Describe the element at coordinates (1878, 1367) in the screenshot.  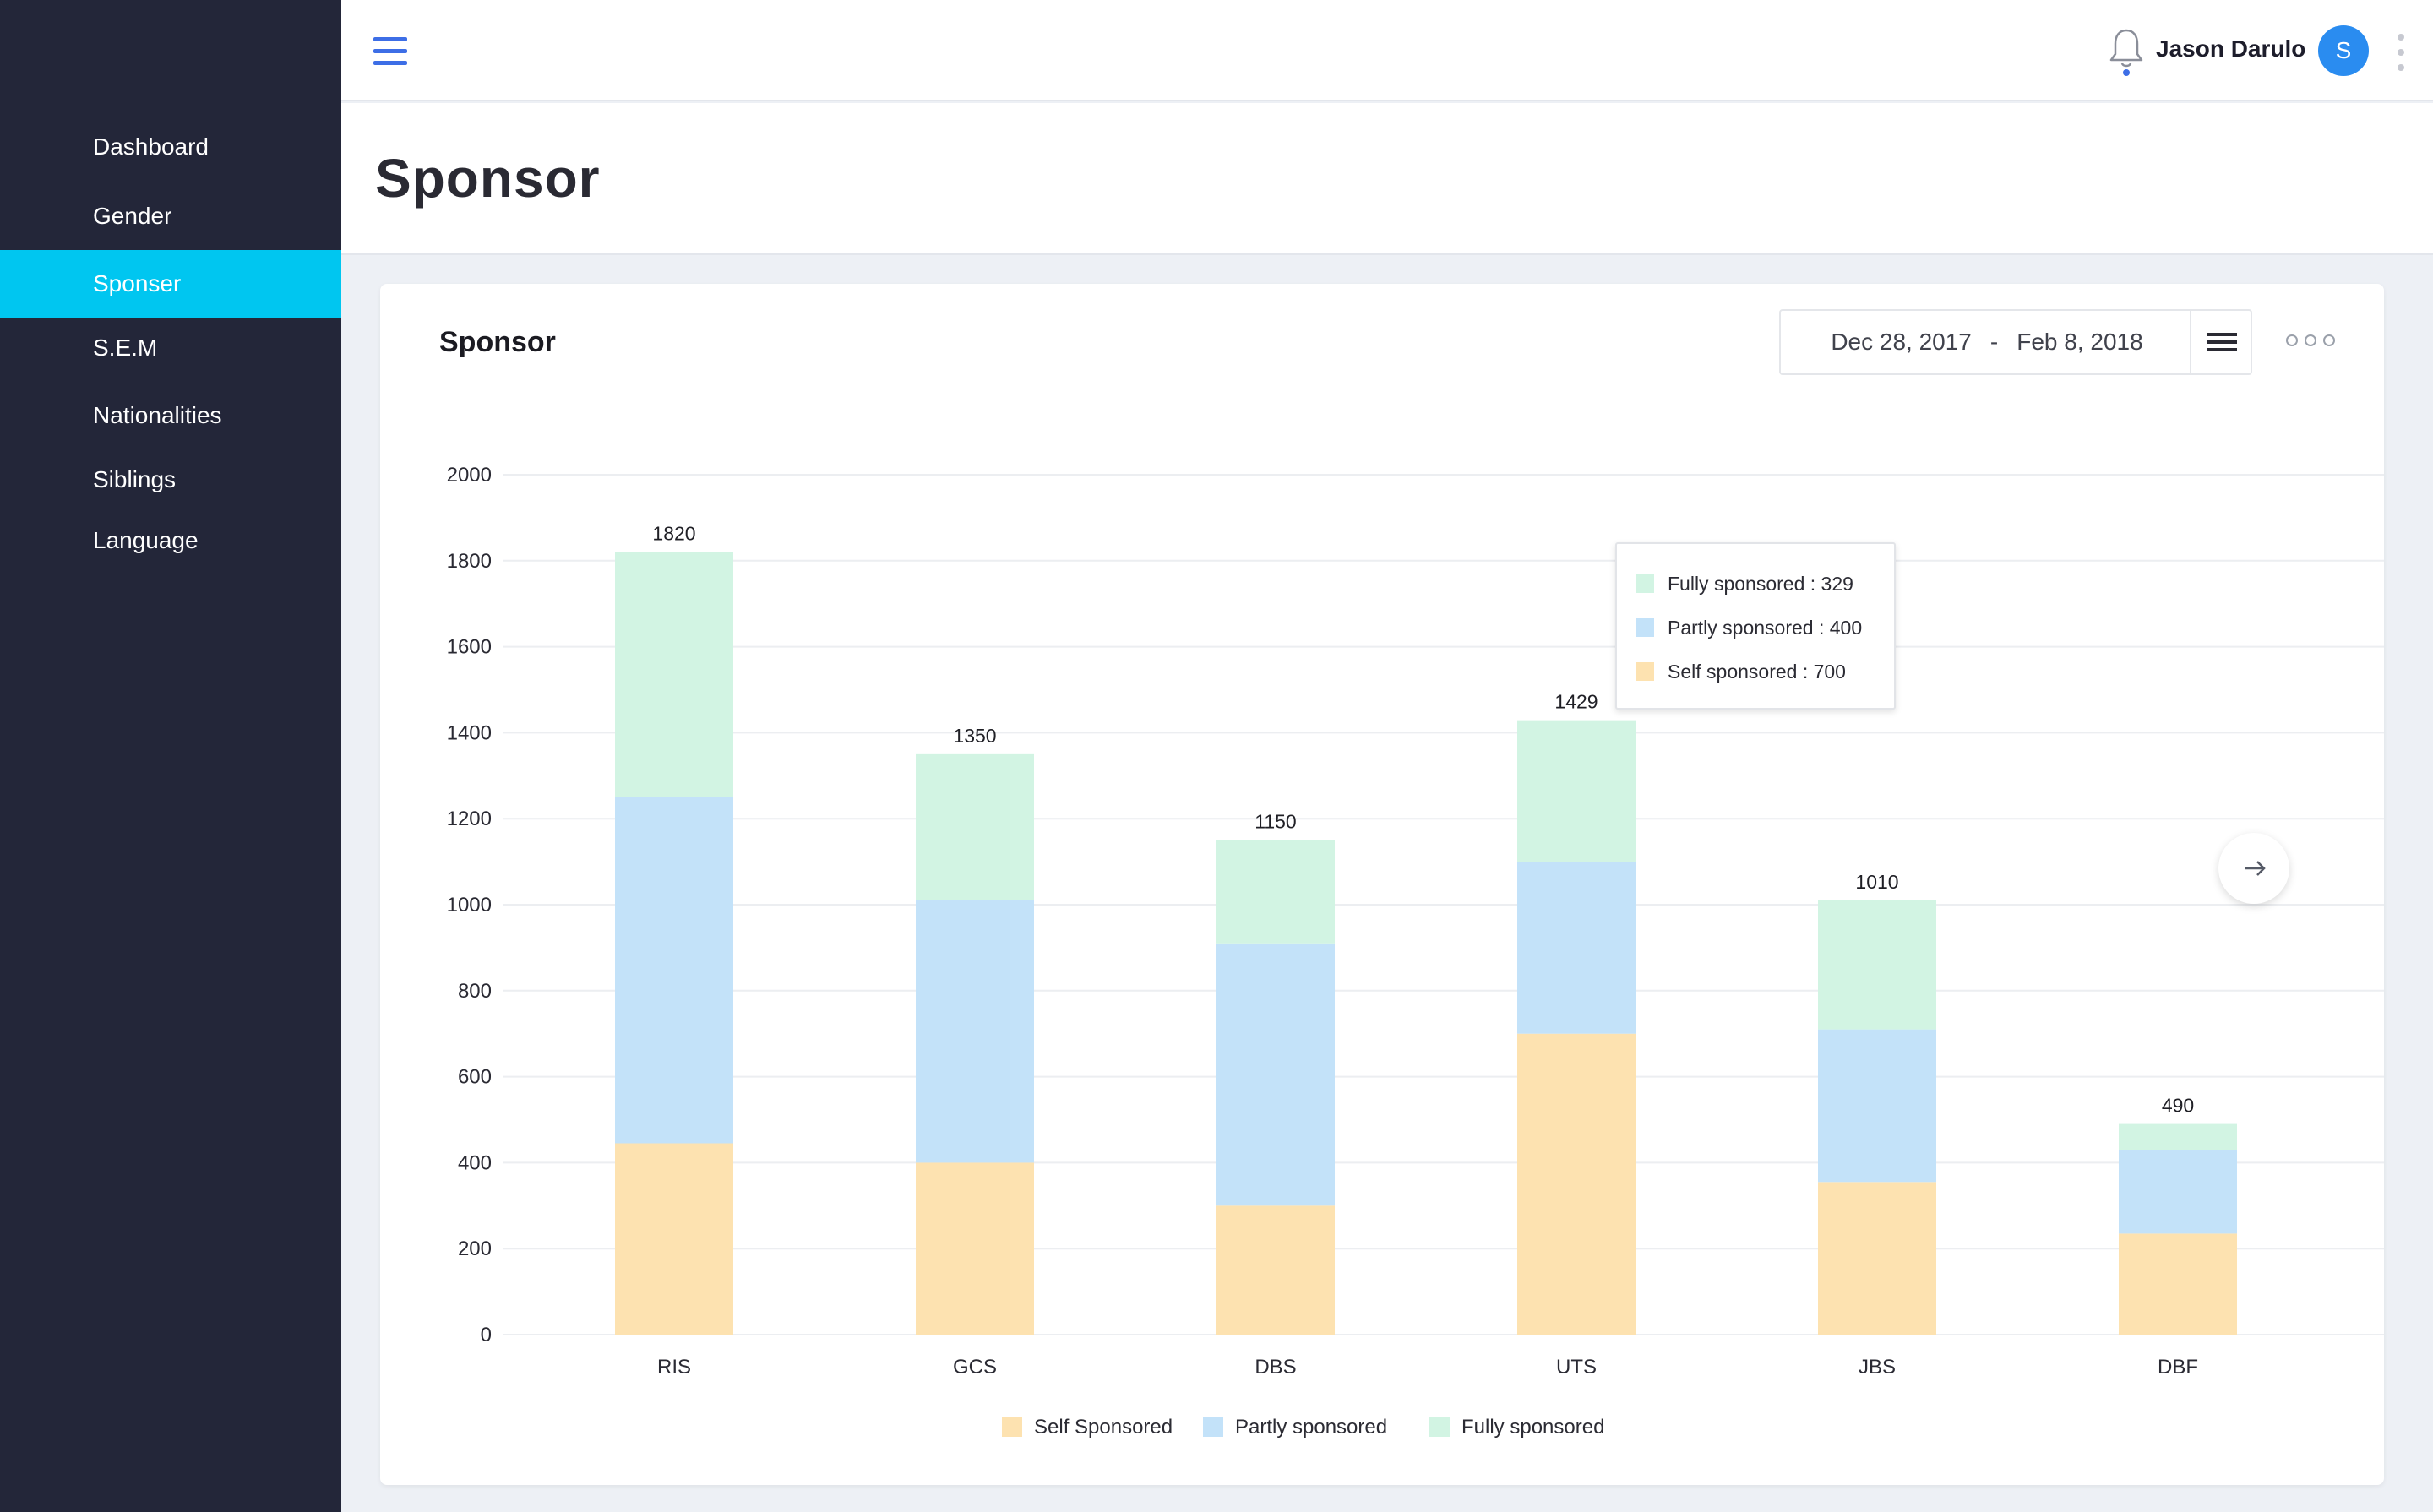
I see `x-tick-label: JBS` at that location.